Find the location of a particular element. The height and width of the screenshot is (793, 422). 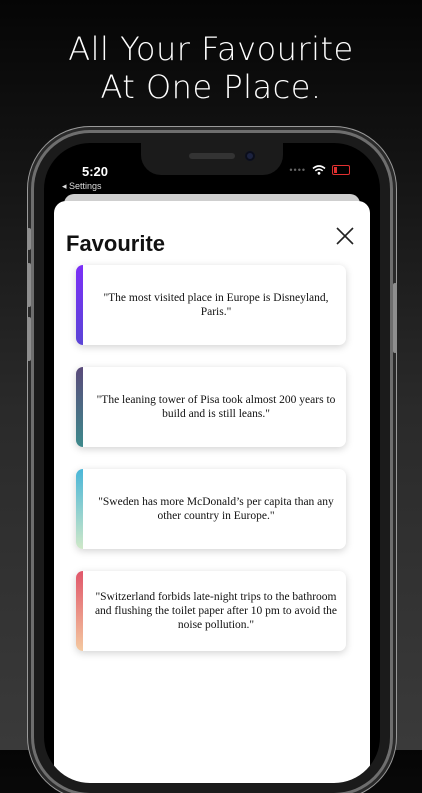

sheet-title: Favourite is located at coordinates (116, 243).